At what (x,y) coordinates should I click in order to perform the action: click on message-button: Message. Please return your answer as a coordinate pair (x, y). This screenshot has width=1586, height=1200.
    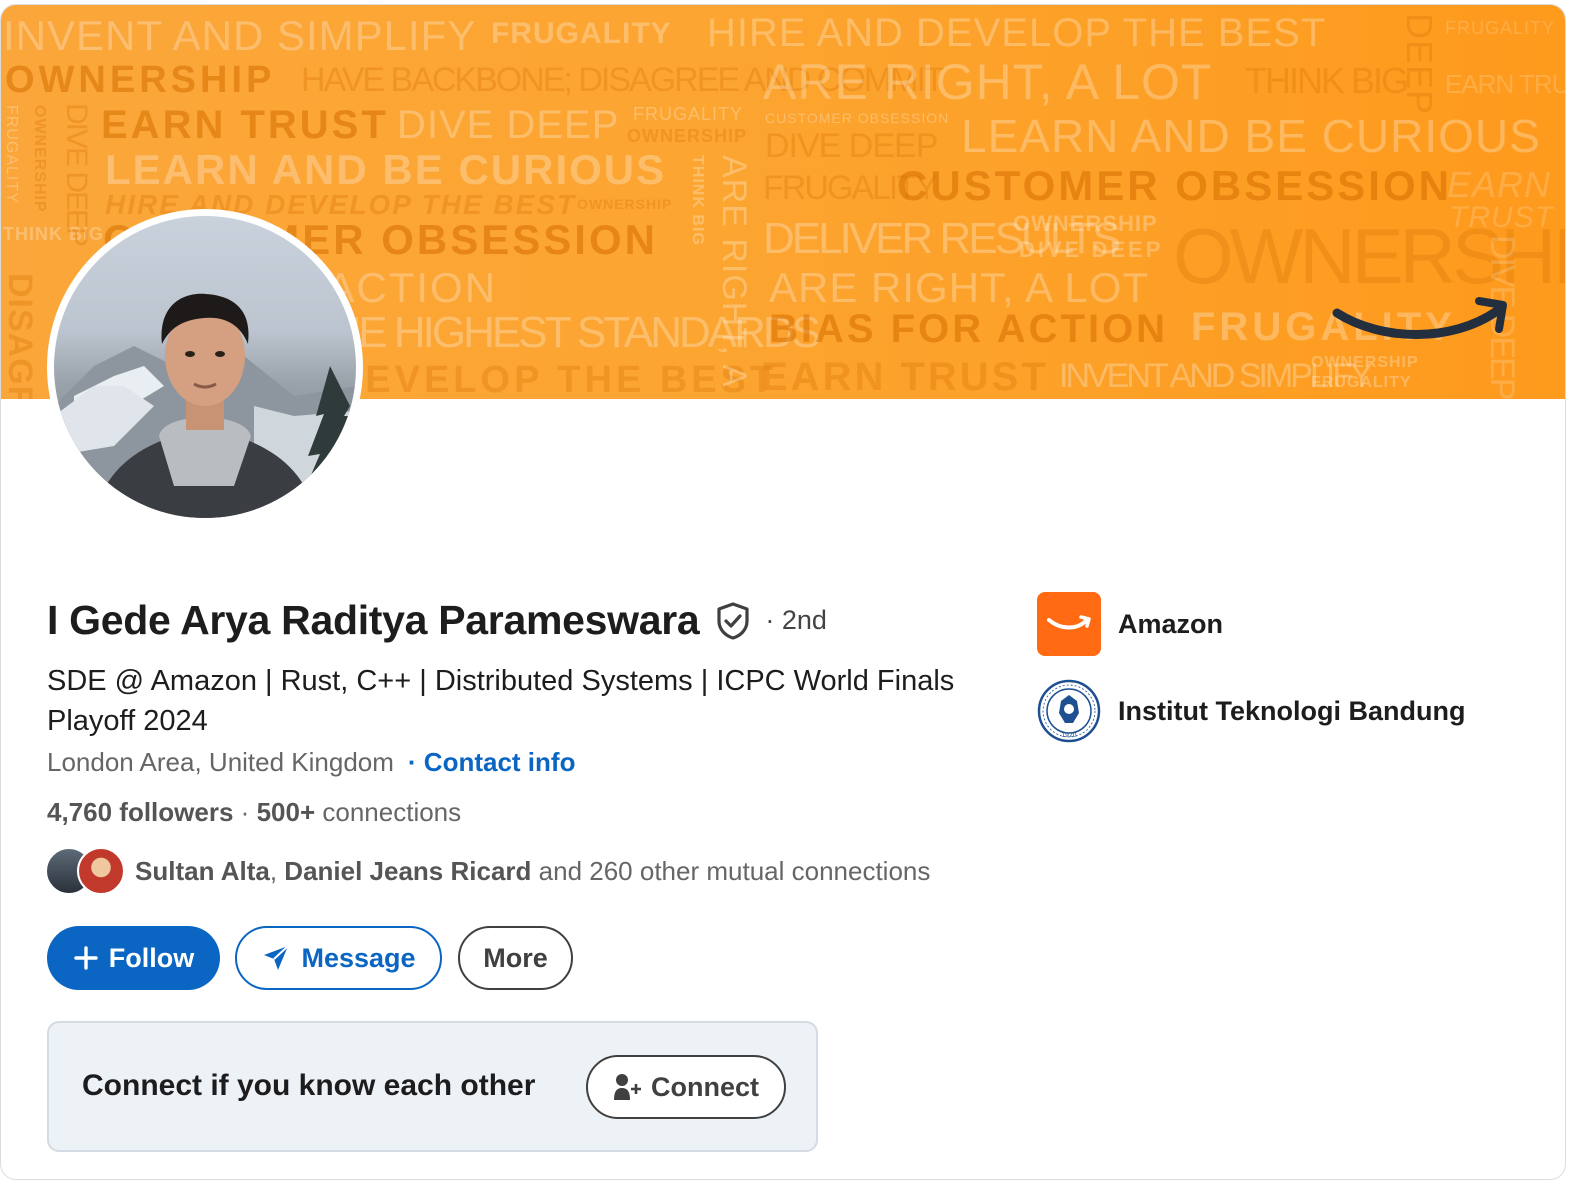
    Looking at the image, I should click on (338, 958).